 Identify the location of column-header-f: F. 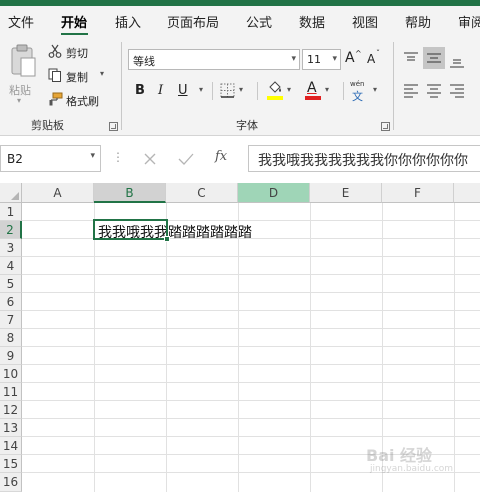
(418, 193).